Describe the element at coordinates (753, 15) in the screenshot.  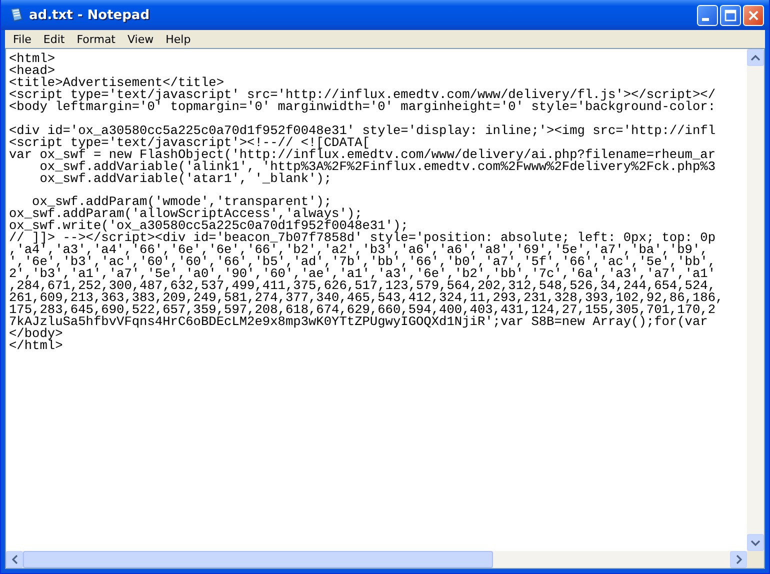
I see `close-button` at that location.